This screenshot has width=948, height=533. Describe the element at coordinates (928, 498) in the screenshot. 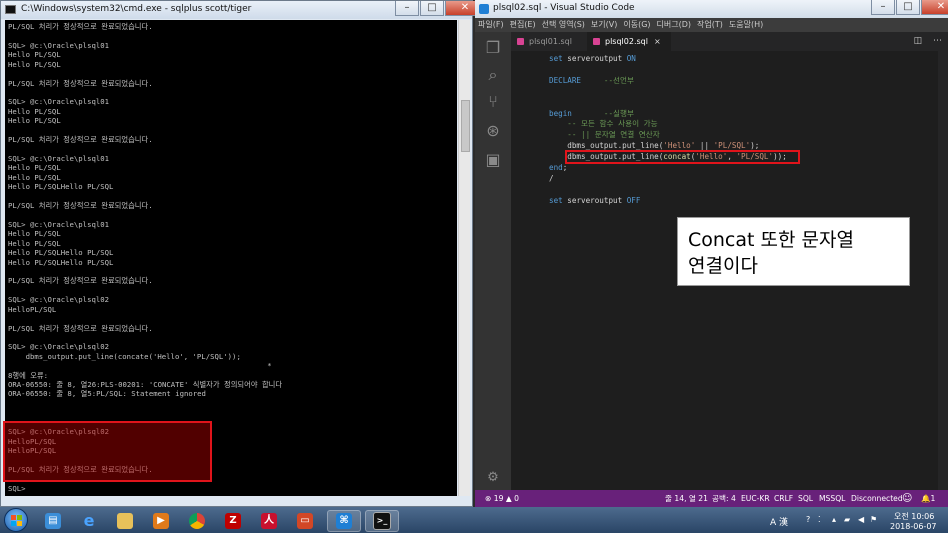

I see `notifications-bell-icon: 🔔1` at that location.